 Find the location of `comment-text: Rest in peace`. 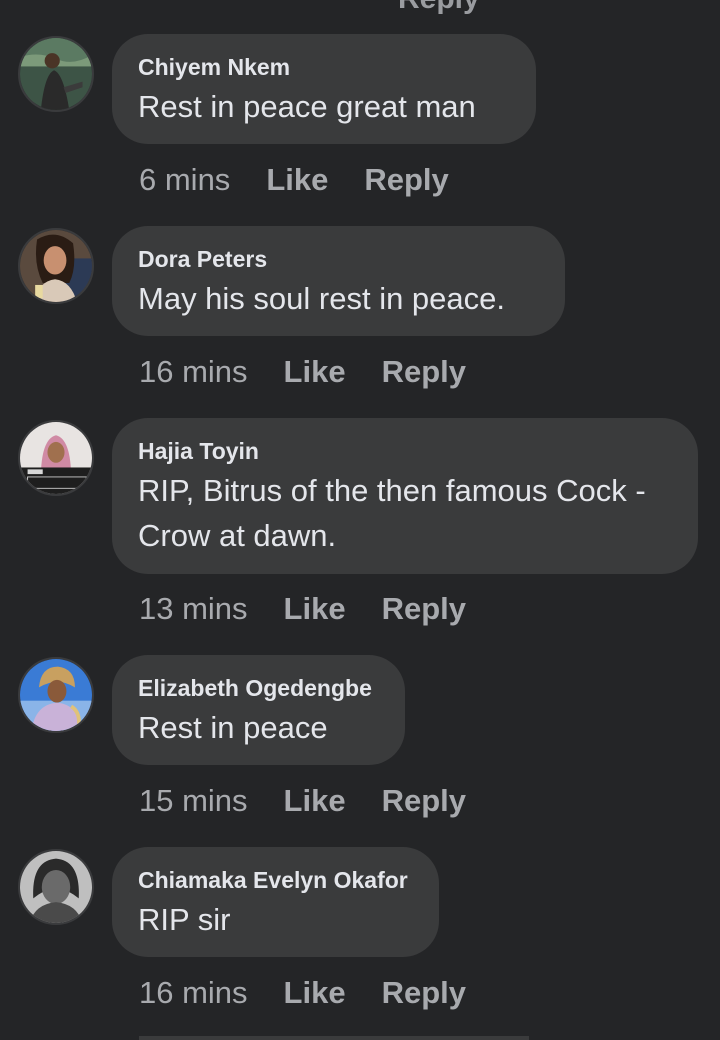

comment-text: Rest in peace is located at coordinates (233, 727).